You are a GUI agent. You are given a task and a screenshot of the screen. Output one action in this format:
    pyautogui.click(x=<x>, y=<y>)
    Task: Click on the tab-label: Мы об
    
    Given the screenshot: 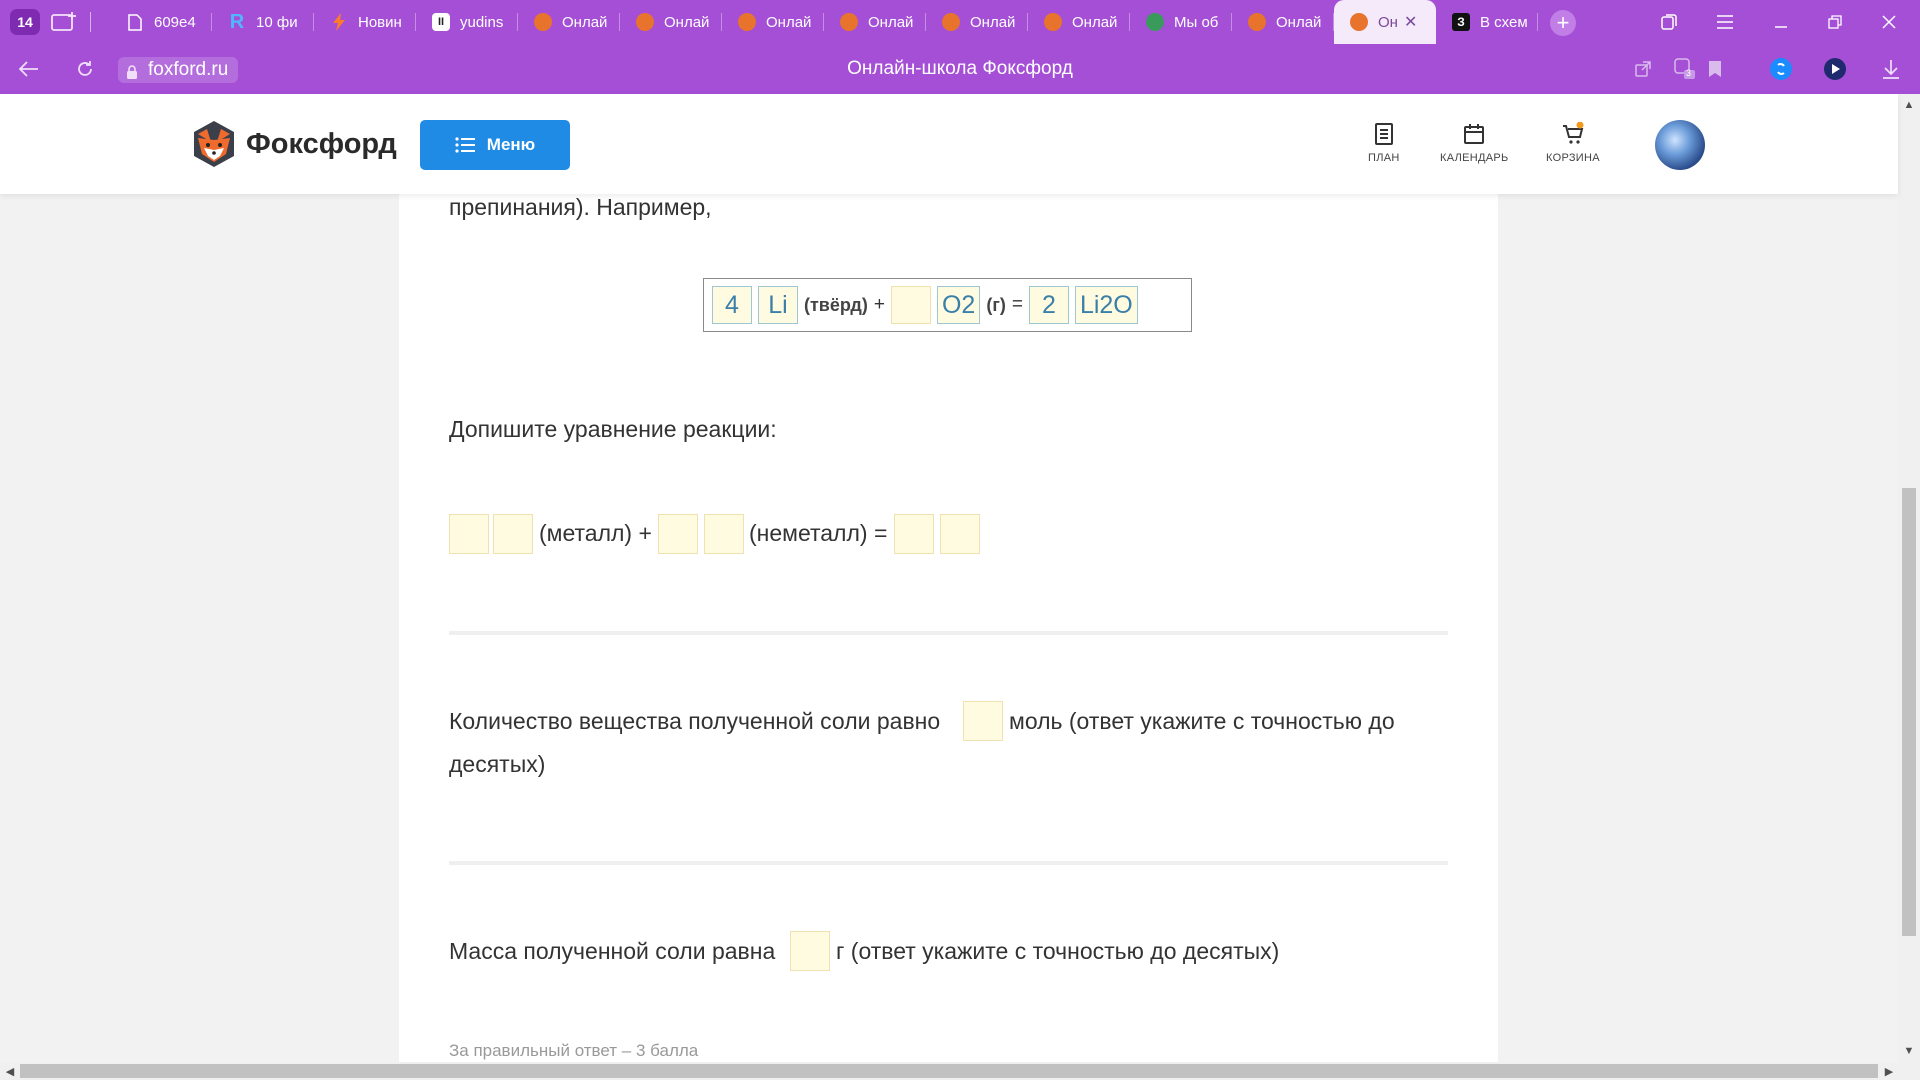 What is the action you would take?
    pyautogui.click(x=1196, y=22)
    